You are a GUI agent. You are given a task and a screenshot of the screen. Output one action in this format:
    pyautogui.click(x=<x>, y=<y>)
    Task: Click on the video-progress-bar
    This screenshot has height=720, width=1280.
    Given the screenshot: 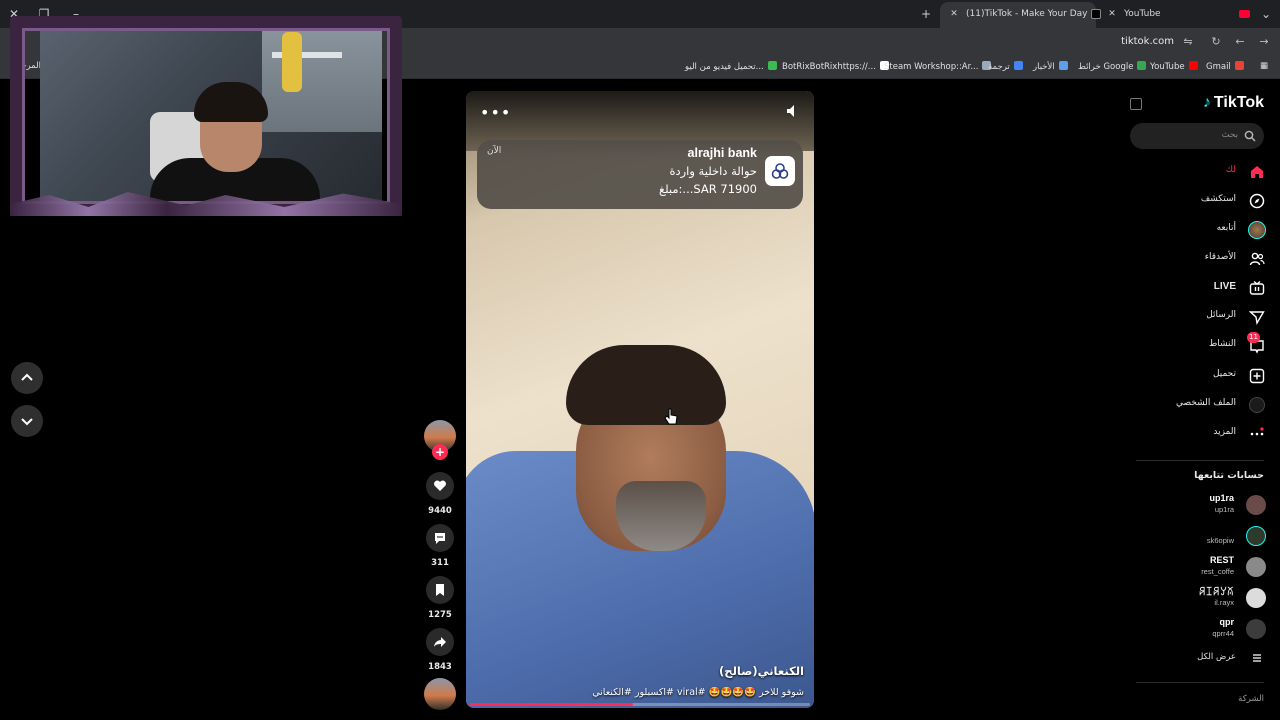 What is the action you would take?
    pyautogui.click(x=640, y=704)
    